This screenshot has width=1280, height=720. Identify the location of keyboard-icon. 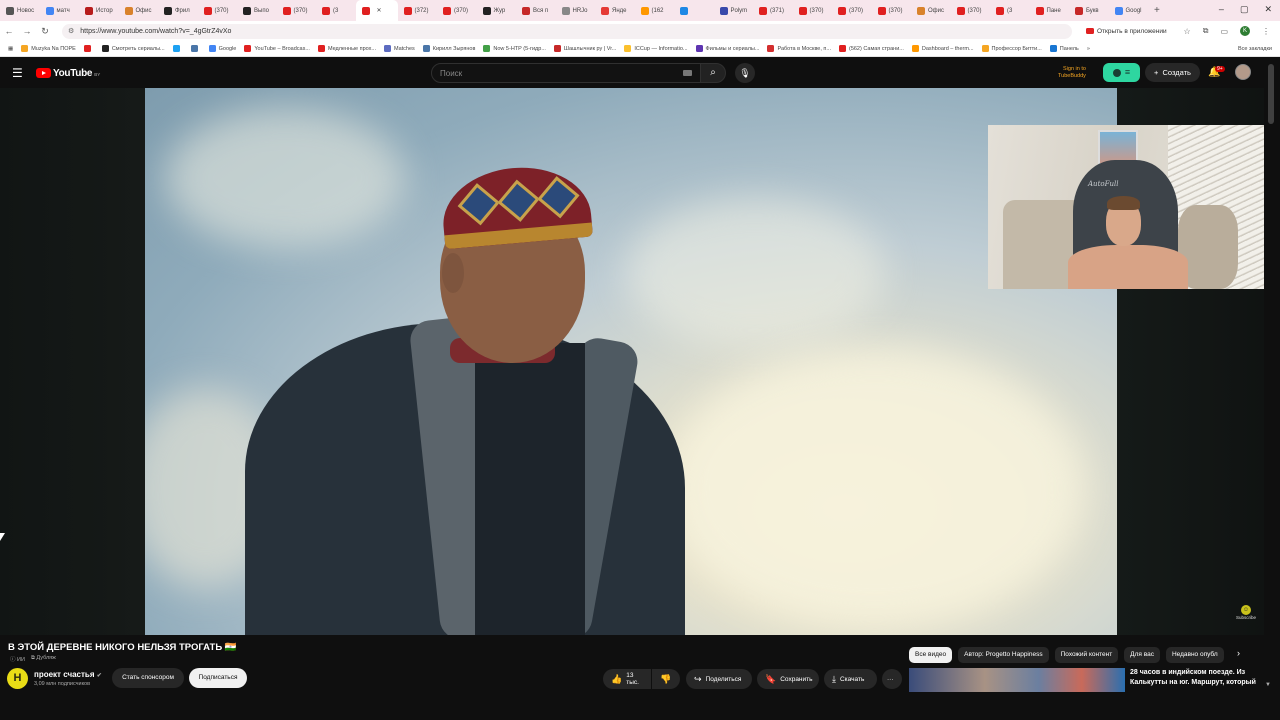
(687, 73).